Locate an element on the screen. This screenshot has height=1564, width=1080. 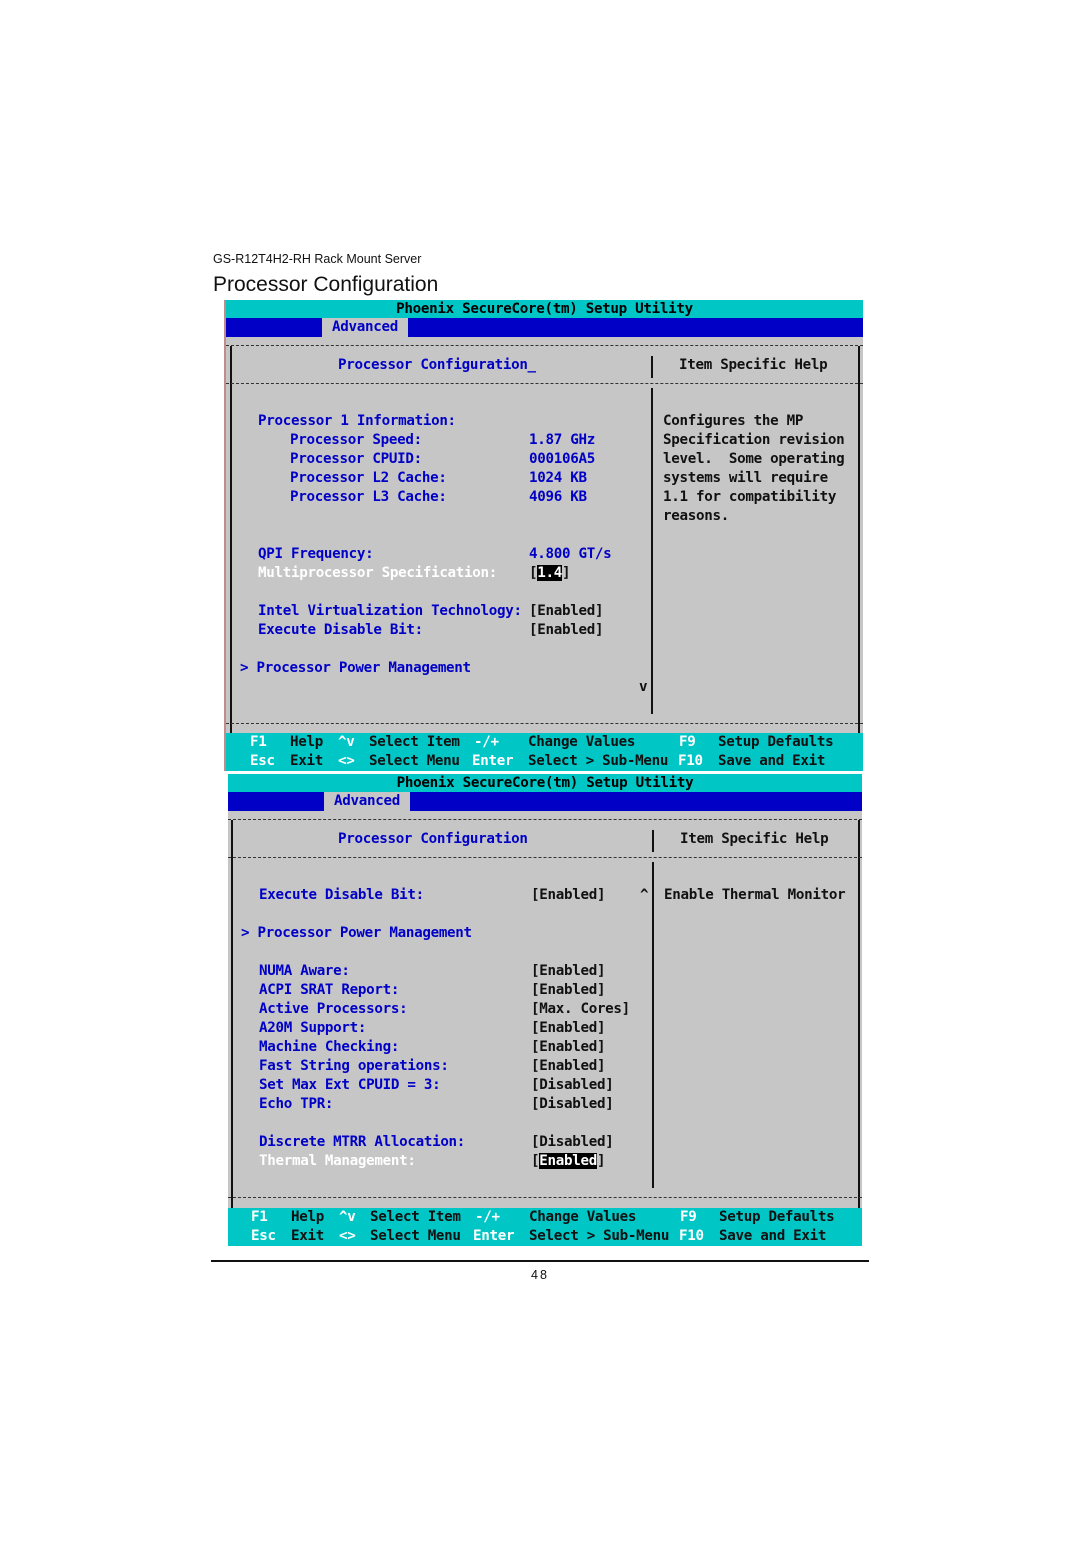
item-value: 4.800 GT/s is located at coordinates (570, 554).